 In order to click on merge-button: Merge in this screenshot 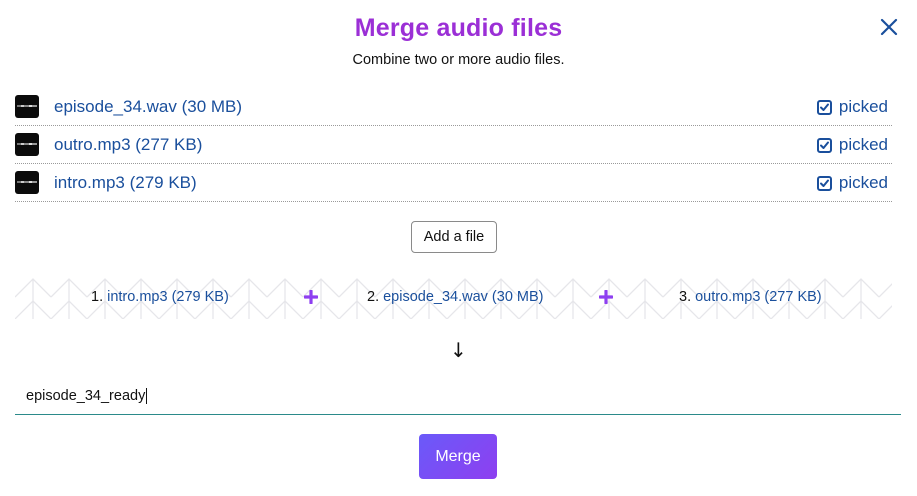, I will do `click(458, 456)`.